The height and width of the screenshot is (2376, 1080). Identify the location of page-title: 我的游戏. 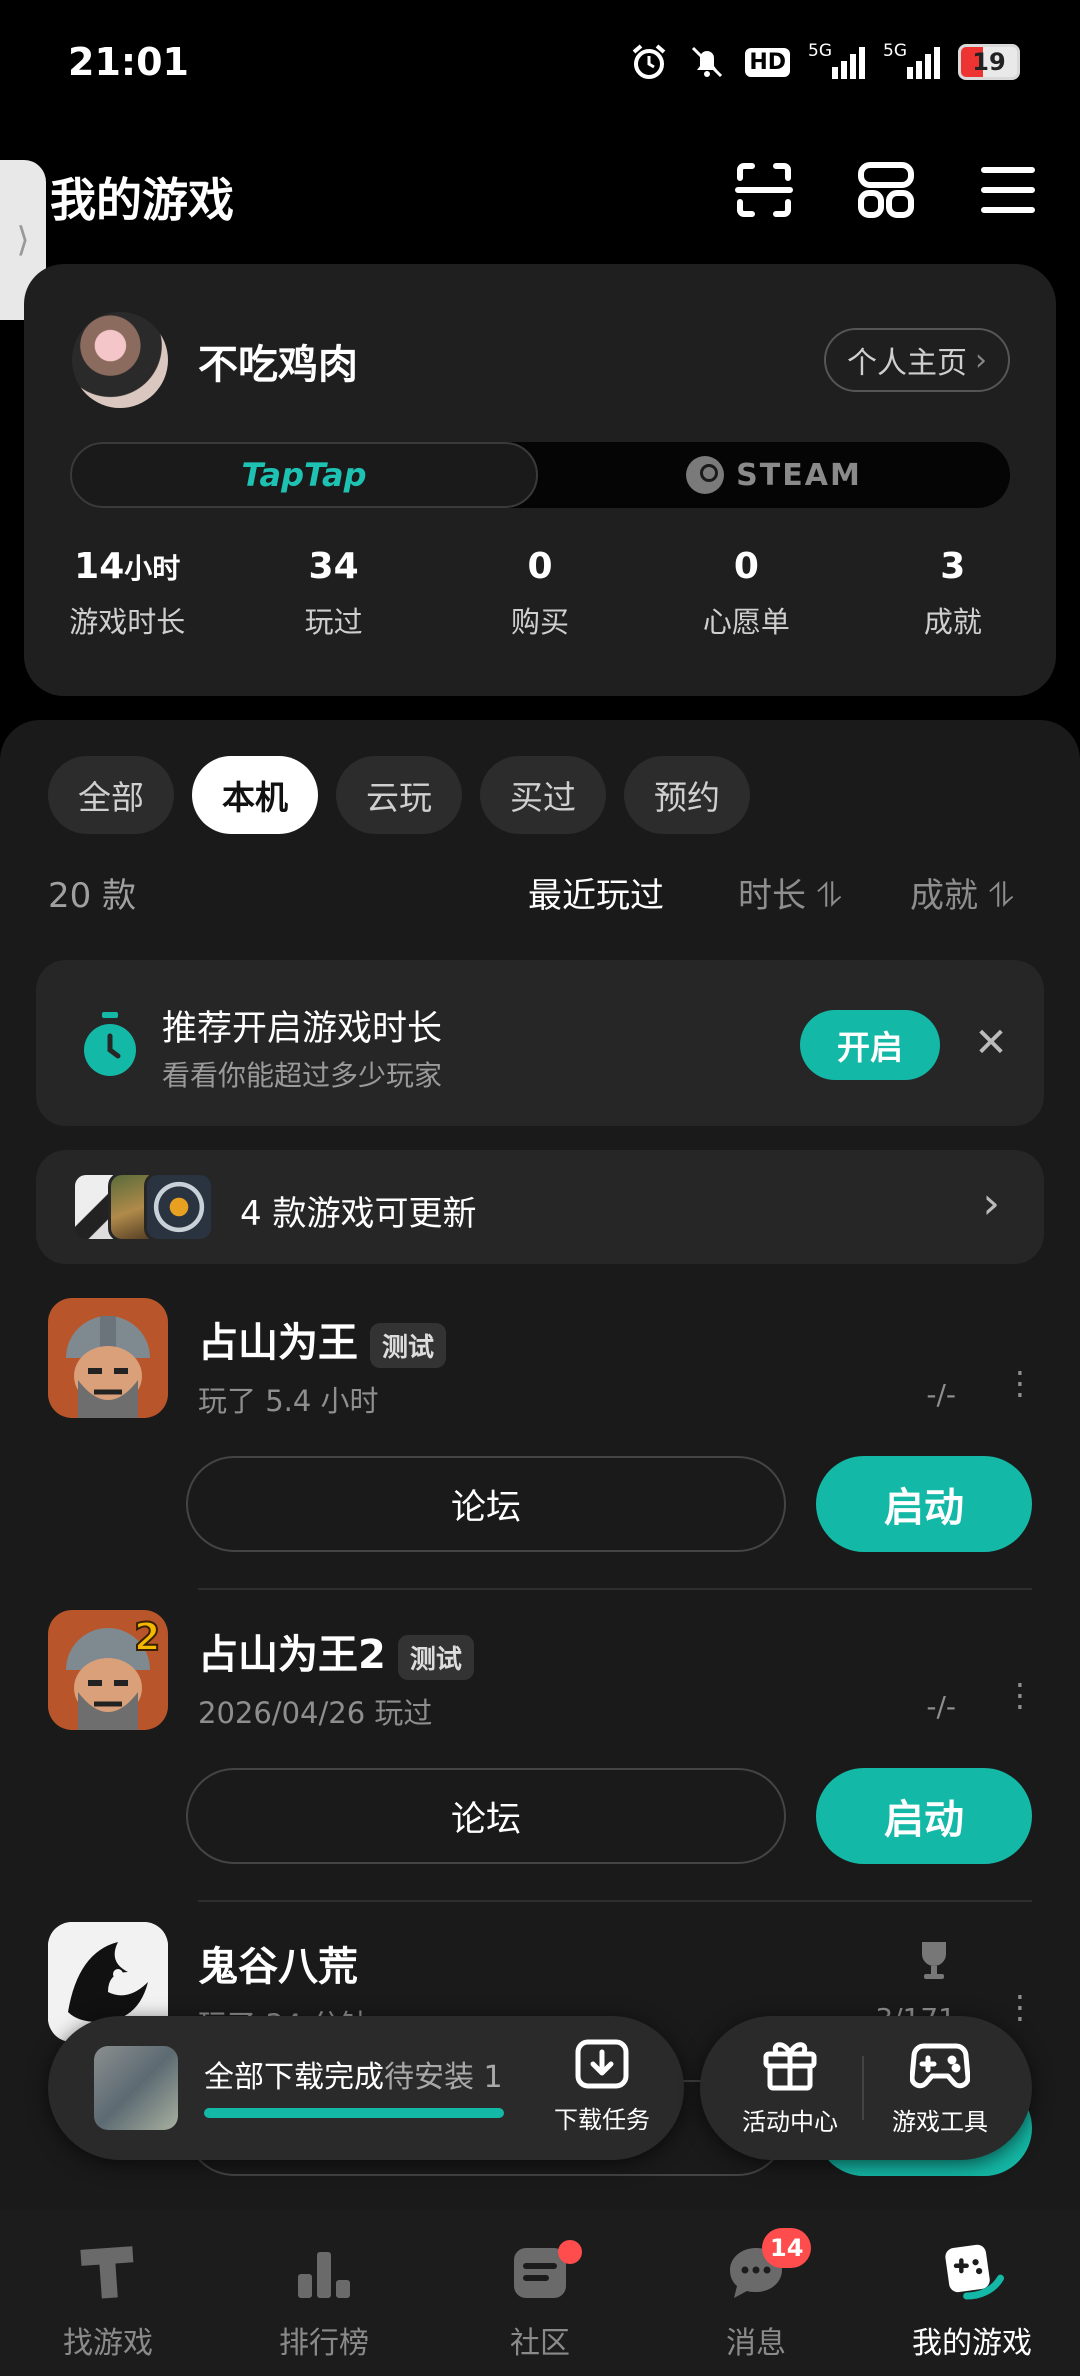
(142, 200).